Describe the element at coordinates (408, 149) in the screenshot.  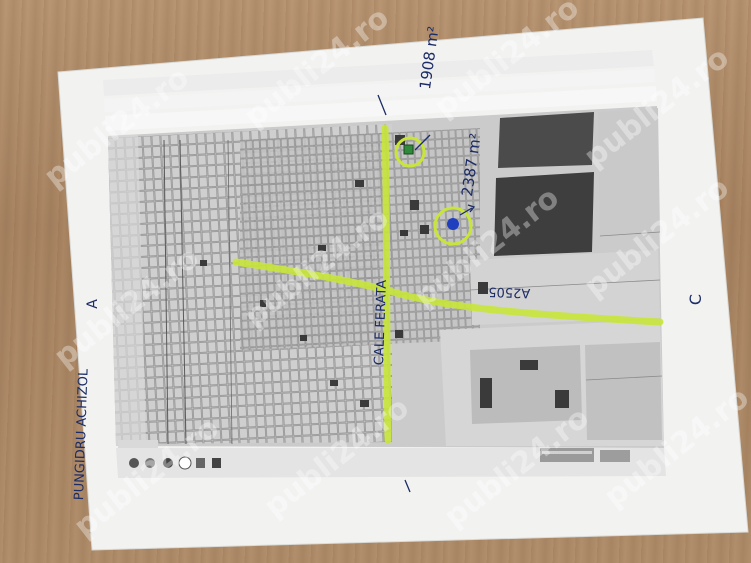
I see `pin-green-icon` at that location.